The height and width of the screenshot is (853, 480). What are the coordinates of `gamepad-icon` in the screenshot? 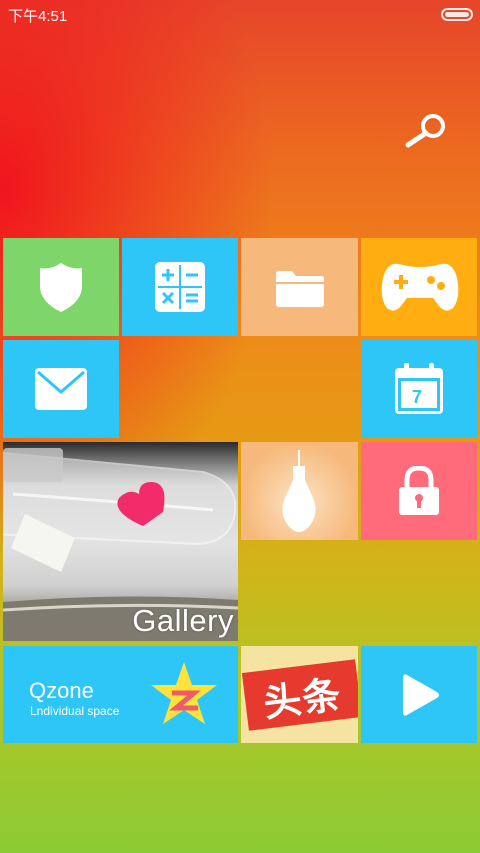 It's located at (420, 287).